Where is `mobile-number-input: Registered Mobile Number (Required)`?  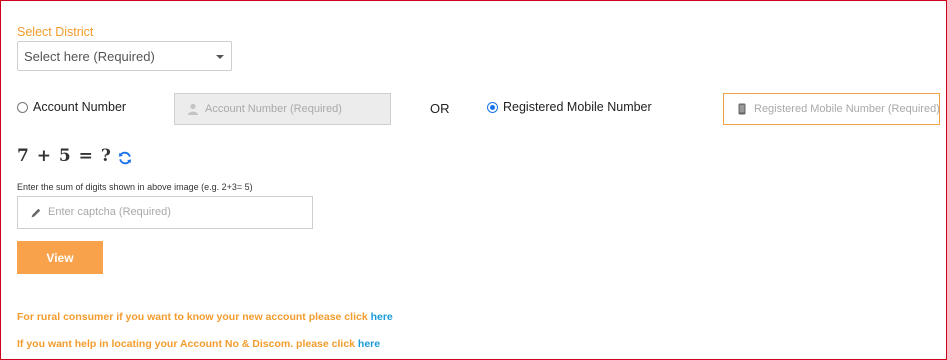 mobile-number-input: Registered Mobile Number (Required) is located at coordinates (831, 109).